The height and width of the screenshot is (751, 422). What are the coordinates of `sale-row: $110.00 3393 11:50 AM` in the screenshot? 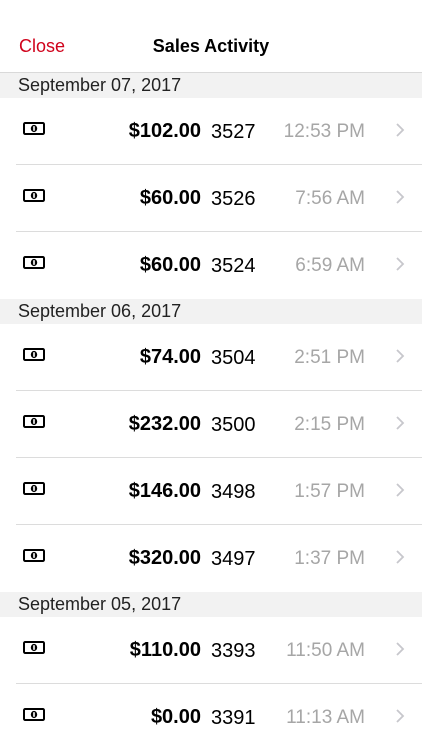 It's located at (211, 650).